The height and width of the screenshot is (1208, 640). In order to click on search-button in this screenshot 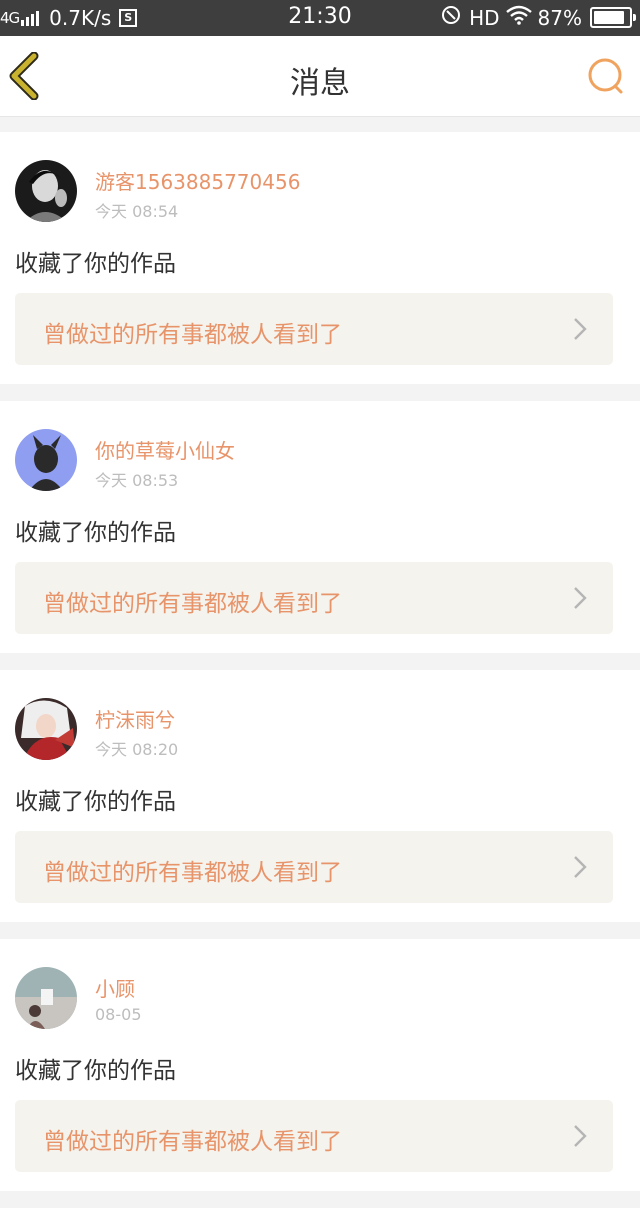, I will do `click(606, 76)`.